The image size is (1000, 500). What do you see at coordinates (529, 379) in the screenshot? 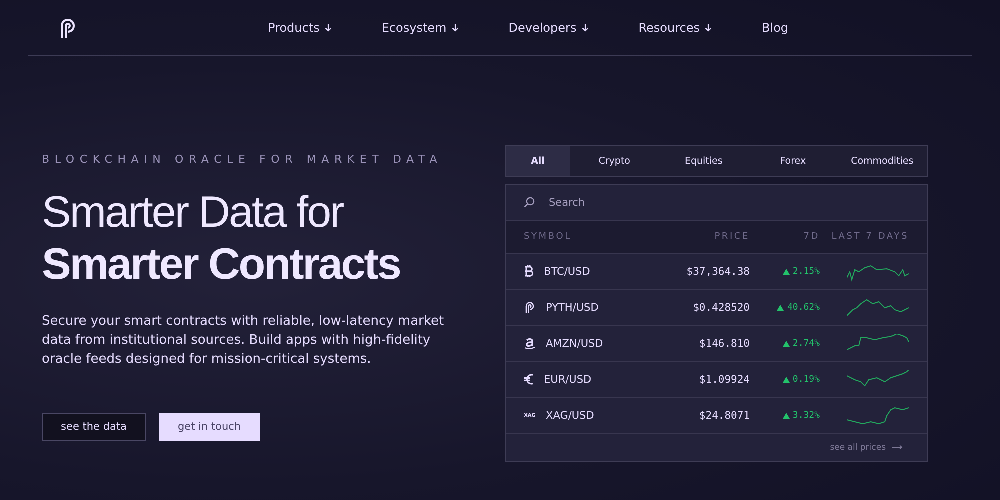
I see `euro-icon` at bounding box center [529, 379].